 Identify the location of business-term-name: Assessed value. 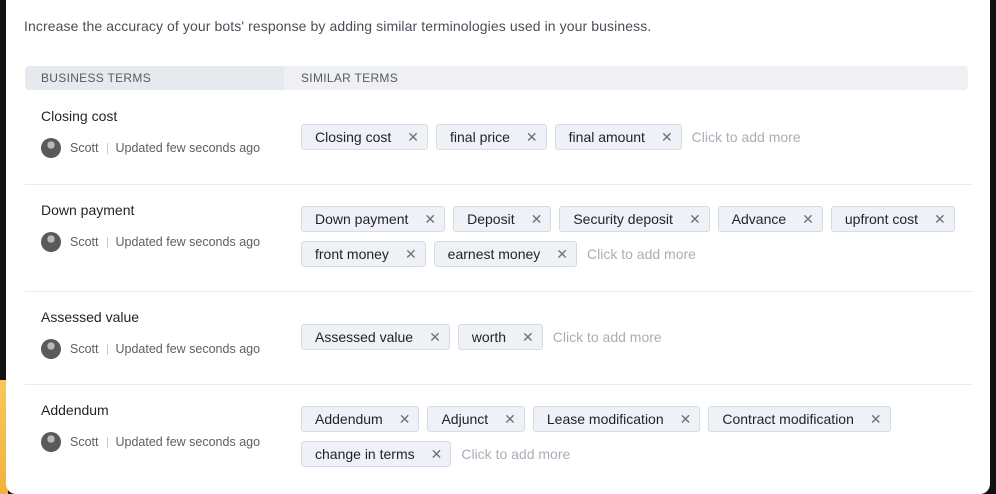
(90, 317).